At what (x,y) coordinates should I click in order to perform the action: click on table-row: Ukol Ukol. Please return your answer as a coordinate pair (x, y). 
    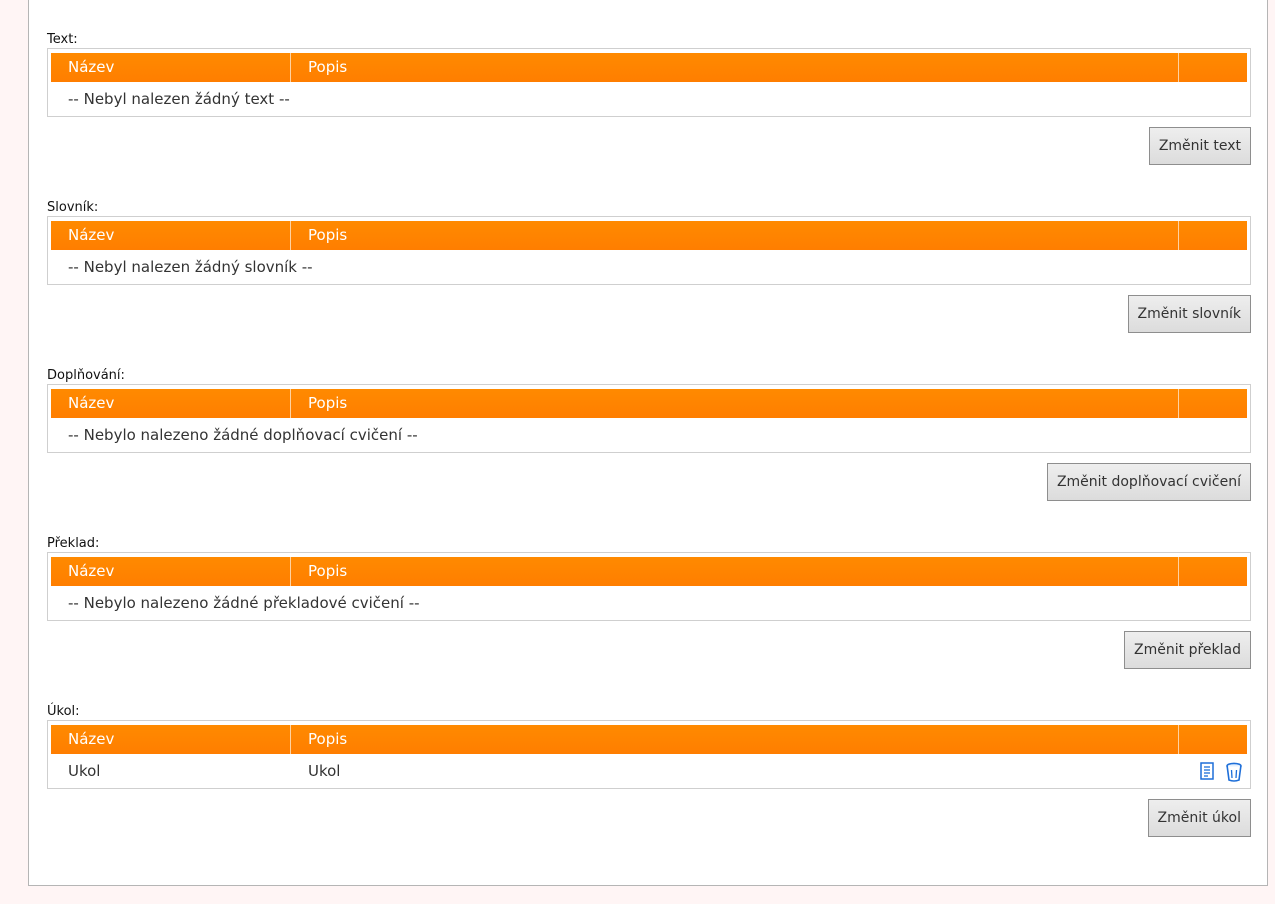
    Looking at the image, I should click on (649, 771).